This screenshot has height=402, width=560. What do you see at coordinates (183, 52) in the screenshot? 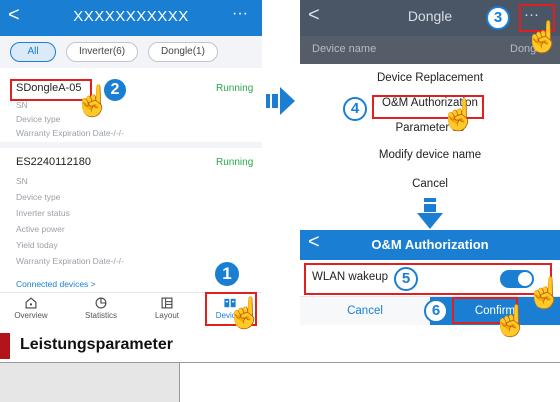
I see `filter-dongle: Dongle(1)` at bounding box center [183, 52].